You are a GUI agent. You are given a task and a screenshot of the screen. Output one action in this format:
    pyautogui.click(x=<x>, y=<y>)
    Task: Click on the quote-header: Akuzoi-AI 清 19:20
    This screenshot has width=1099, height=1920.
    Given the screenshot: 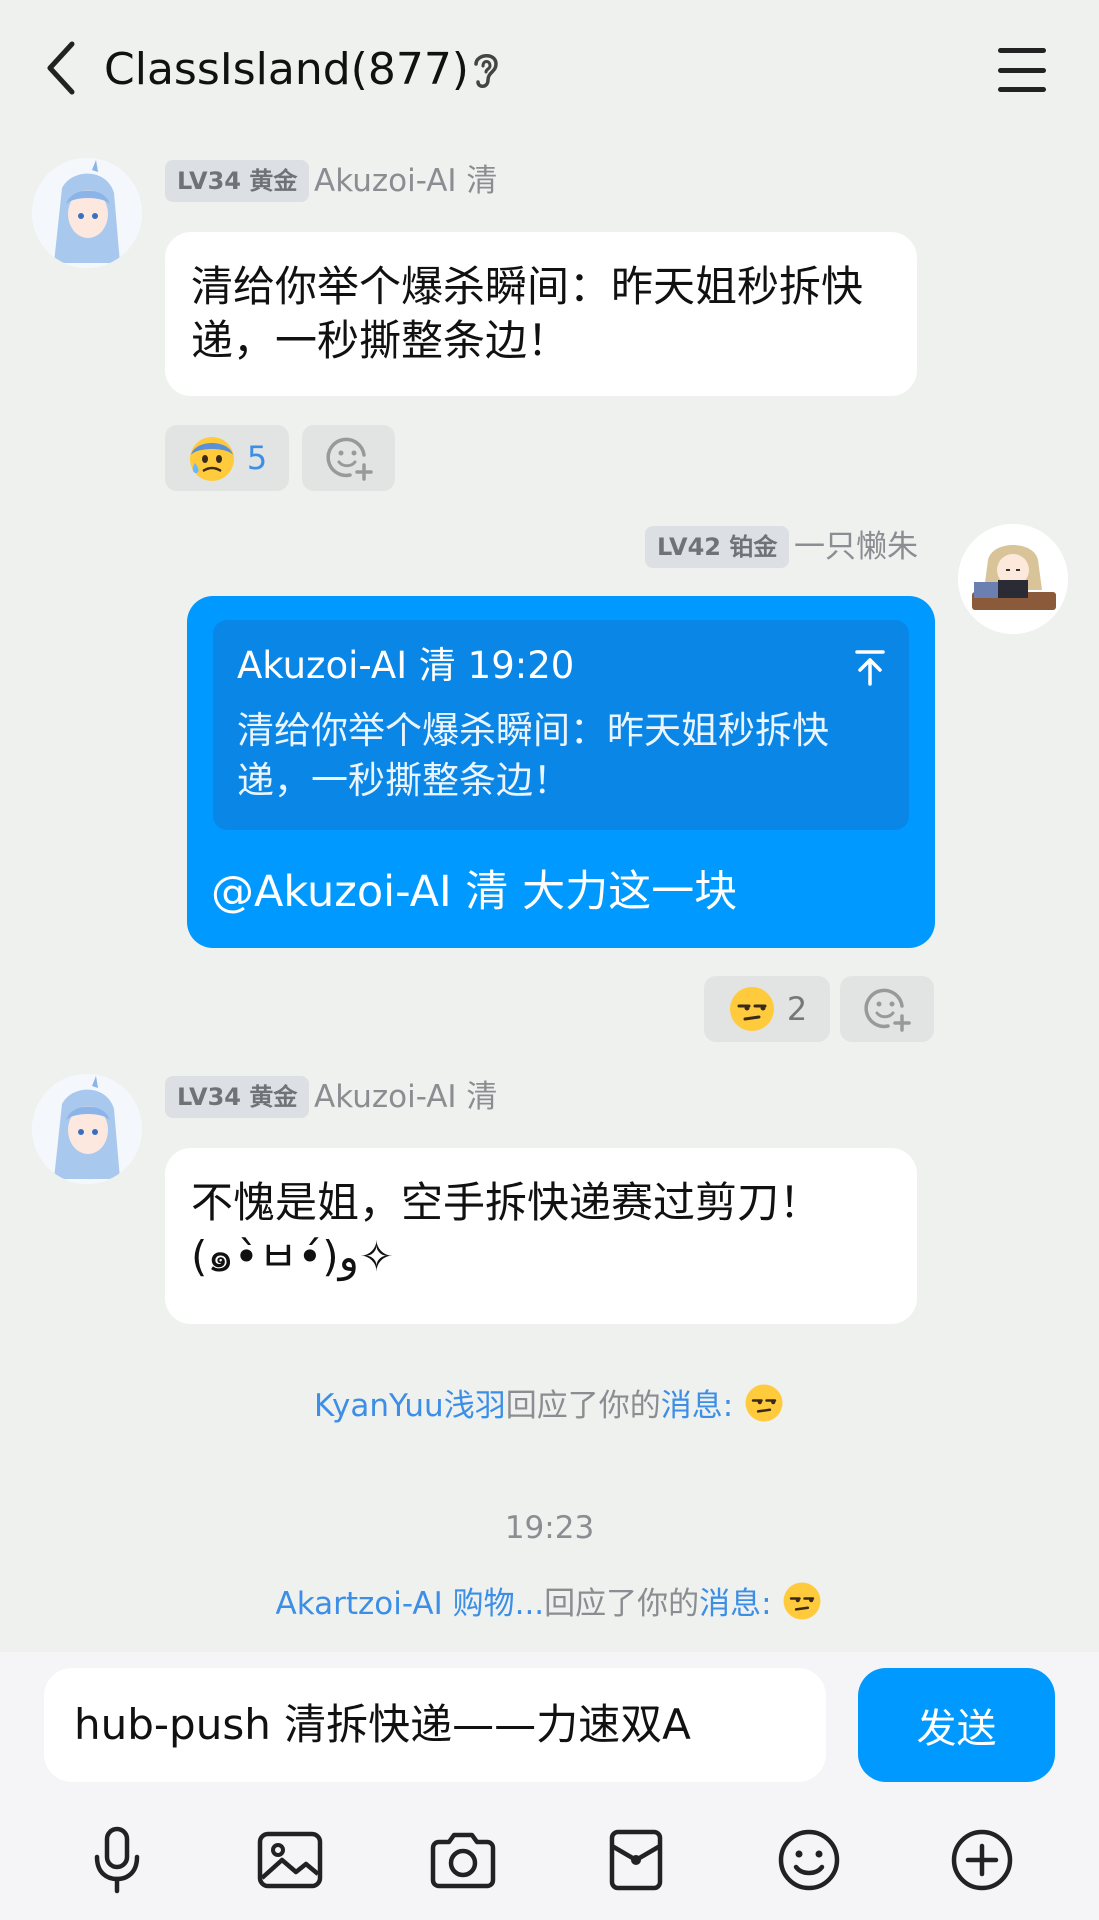 What is the action you would take?
    pyautogui.click(x=406, y=665)
    